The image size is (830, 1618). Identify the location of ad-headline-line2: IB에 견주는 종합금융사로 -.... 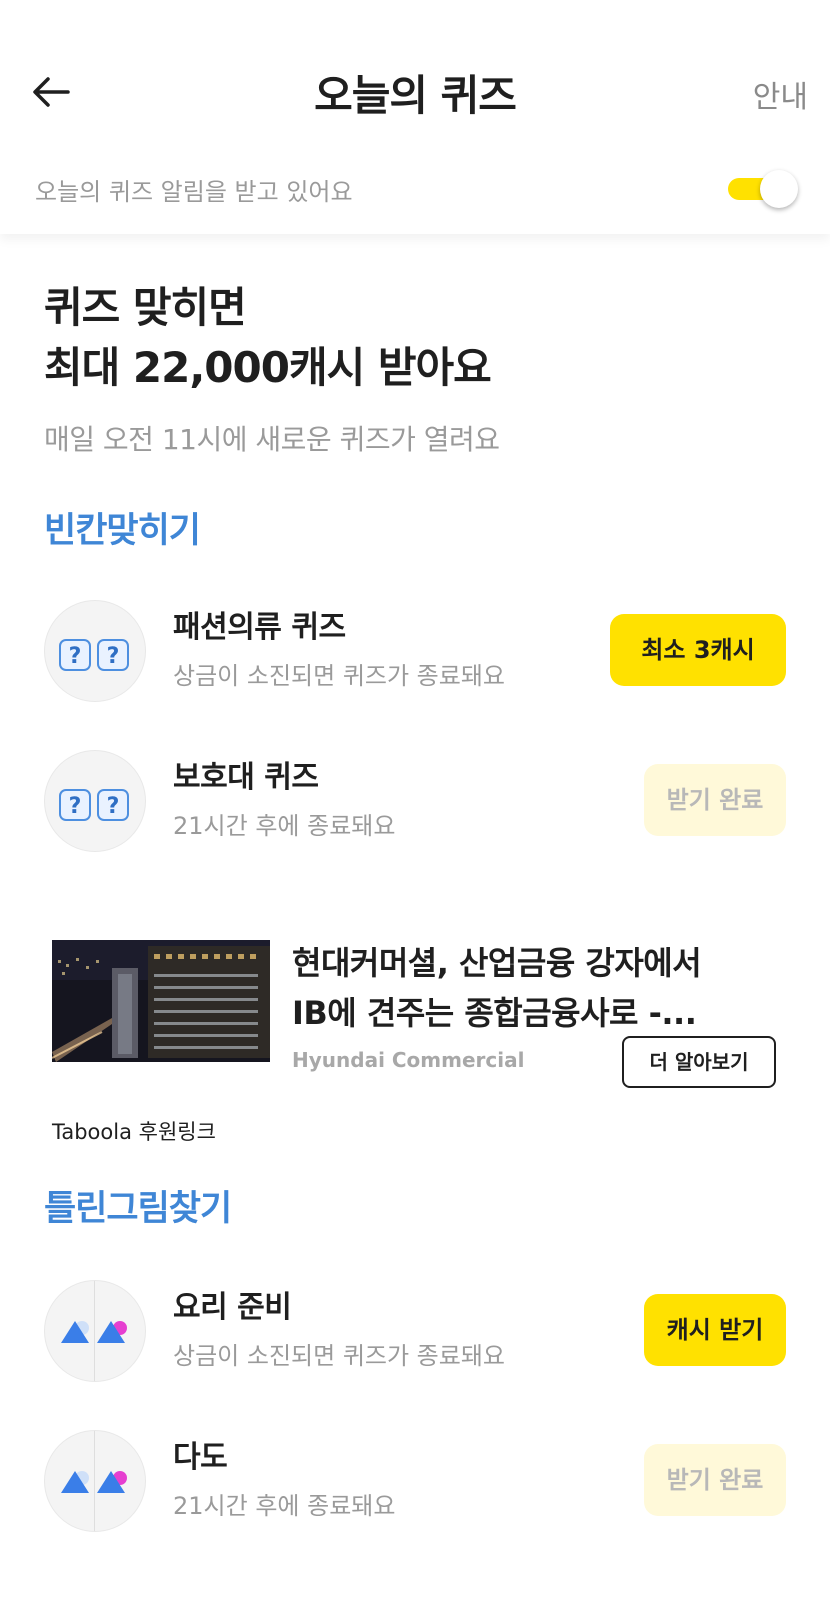
(494, 1013).